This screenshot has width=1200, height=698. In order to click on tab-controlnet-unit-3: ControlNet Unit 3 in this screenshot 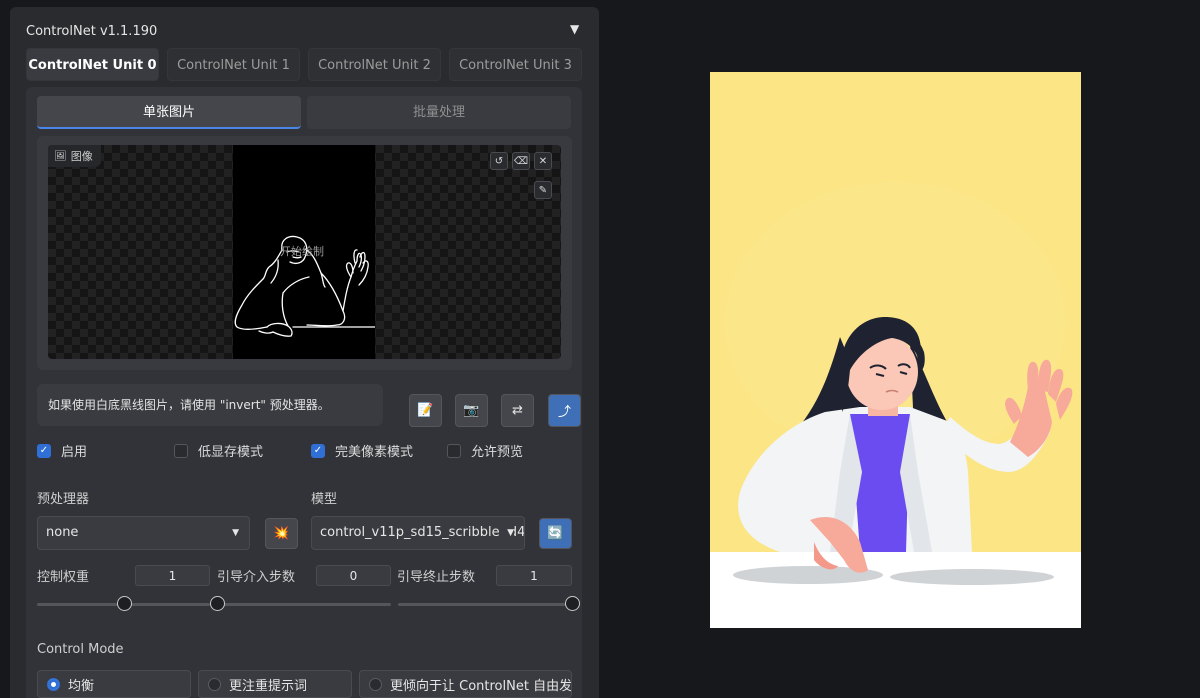, I will do `click(515, 64)`.